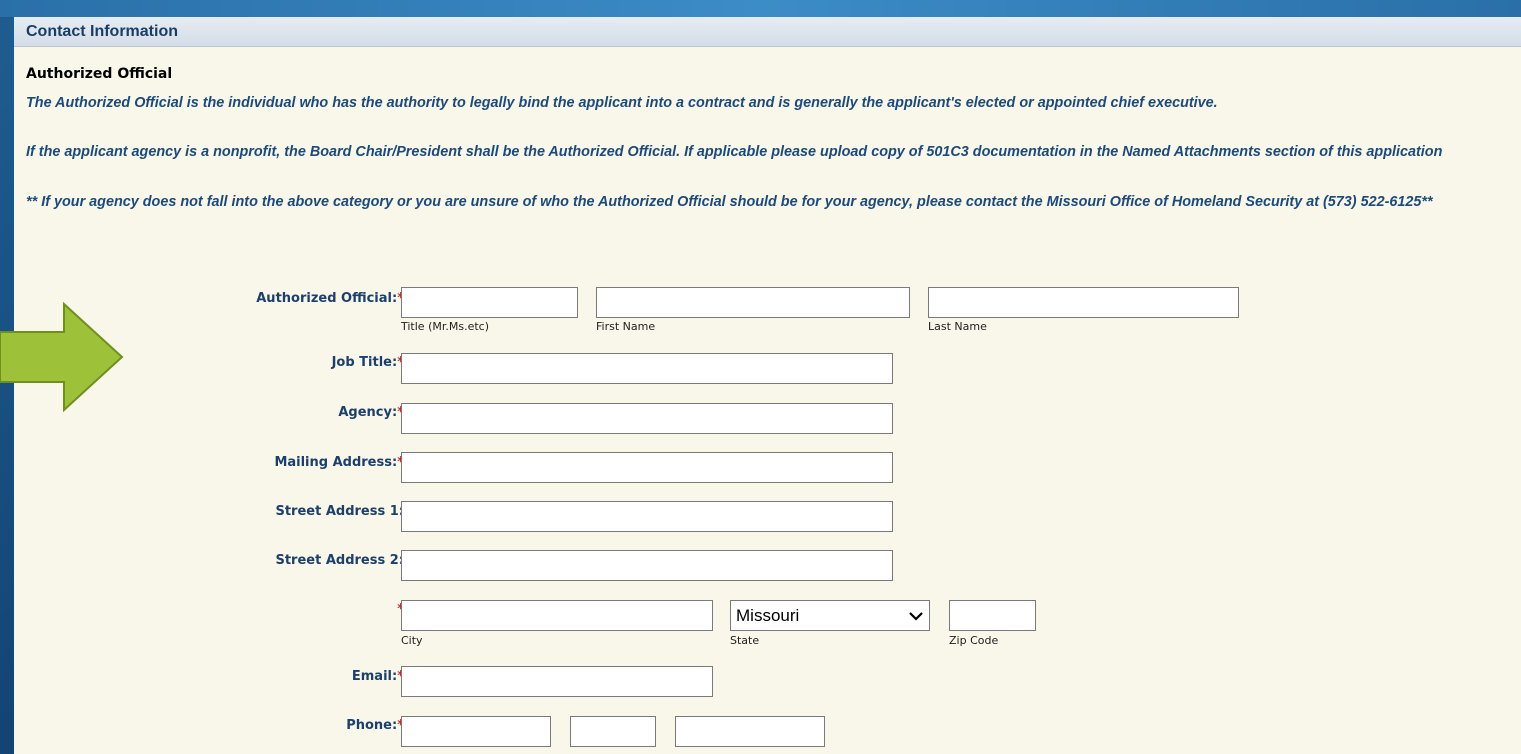 The image size is (1521, 754). I want to click on job-title-label: Job Title:*, so click(368, 362).